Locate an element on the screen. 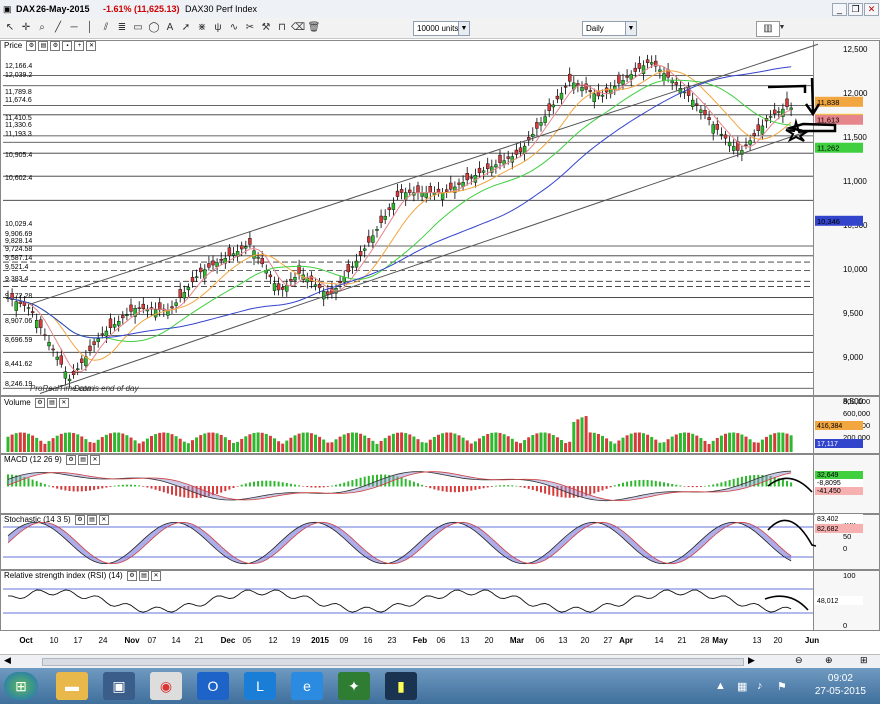 The height and width of the screenshot is (704, 880). x-axis-label: Feb is located at coordinates (420, 640).